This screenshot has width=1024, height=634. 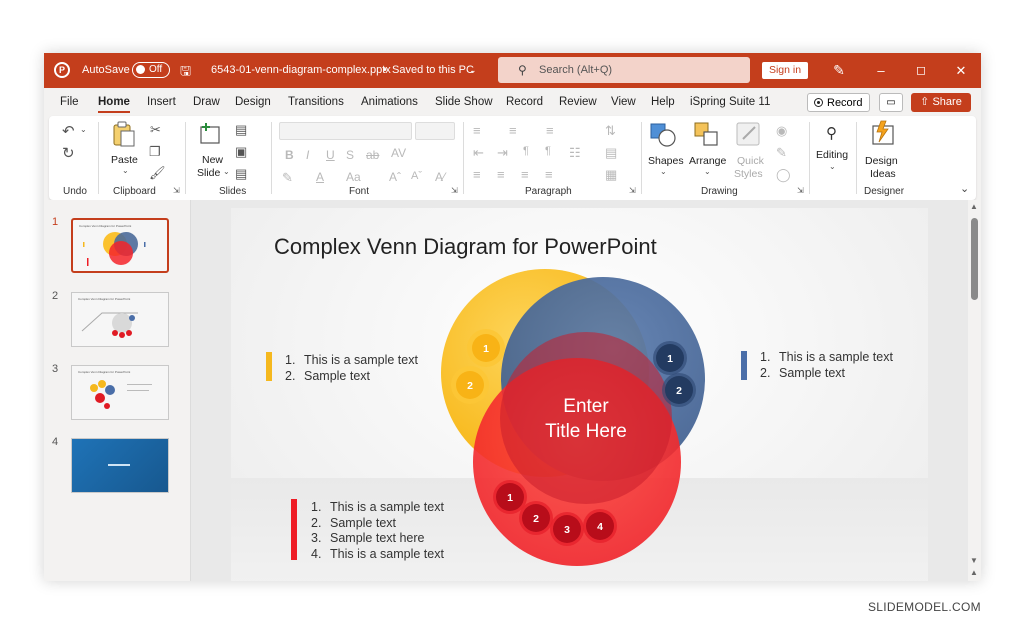 What do you see at coordinates (749, 135) in the screenshot?
I see `quick-styles-icon` at bounding box center [749, 135].